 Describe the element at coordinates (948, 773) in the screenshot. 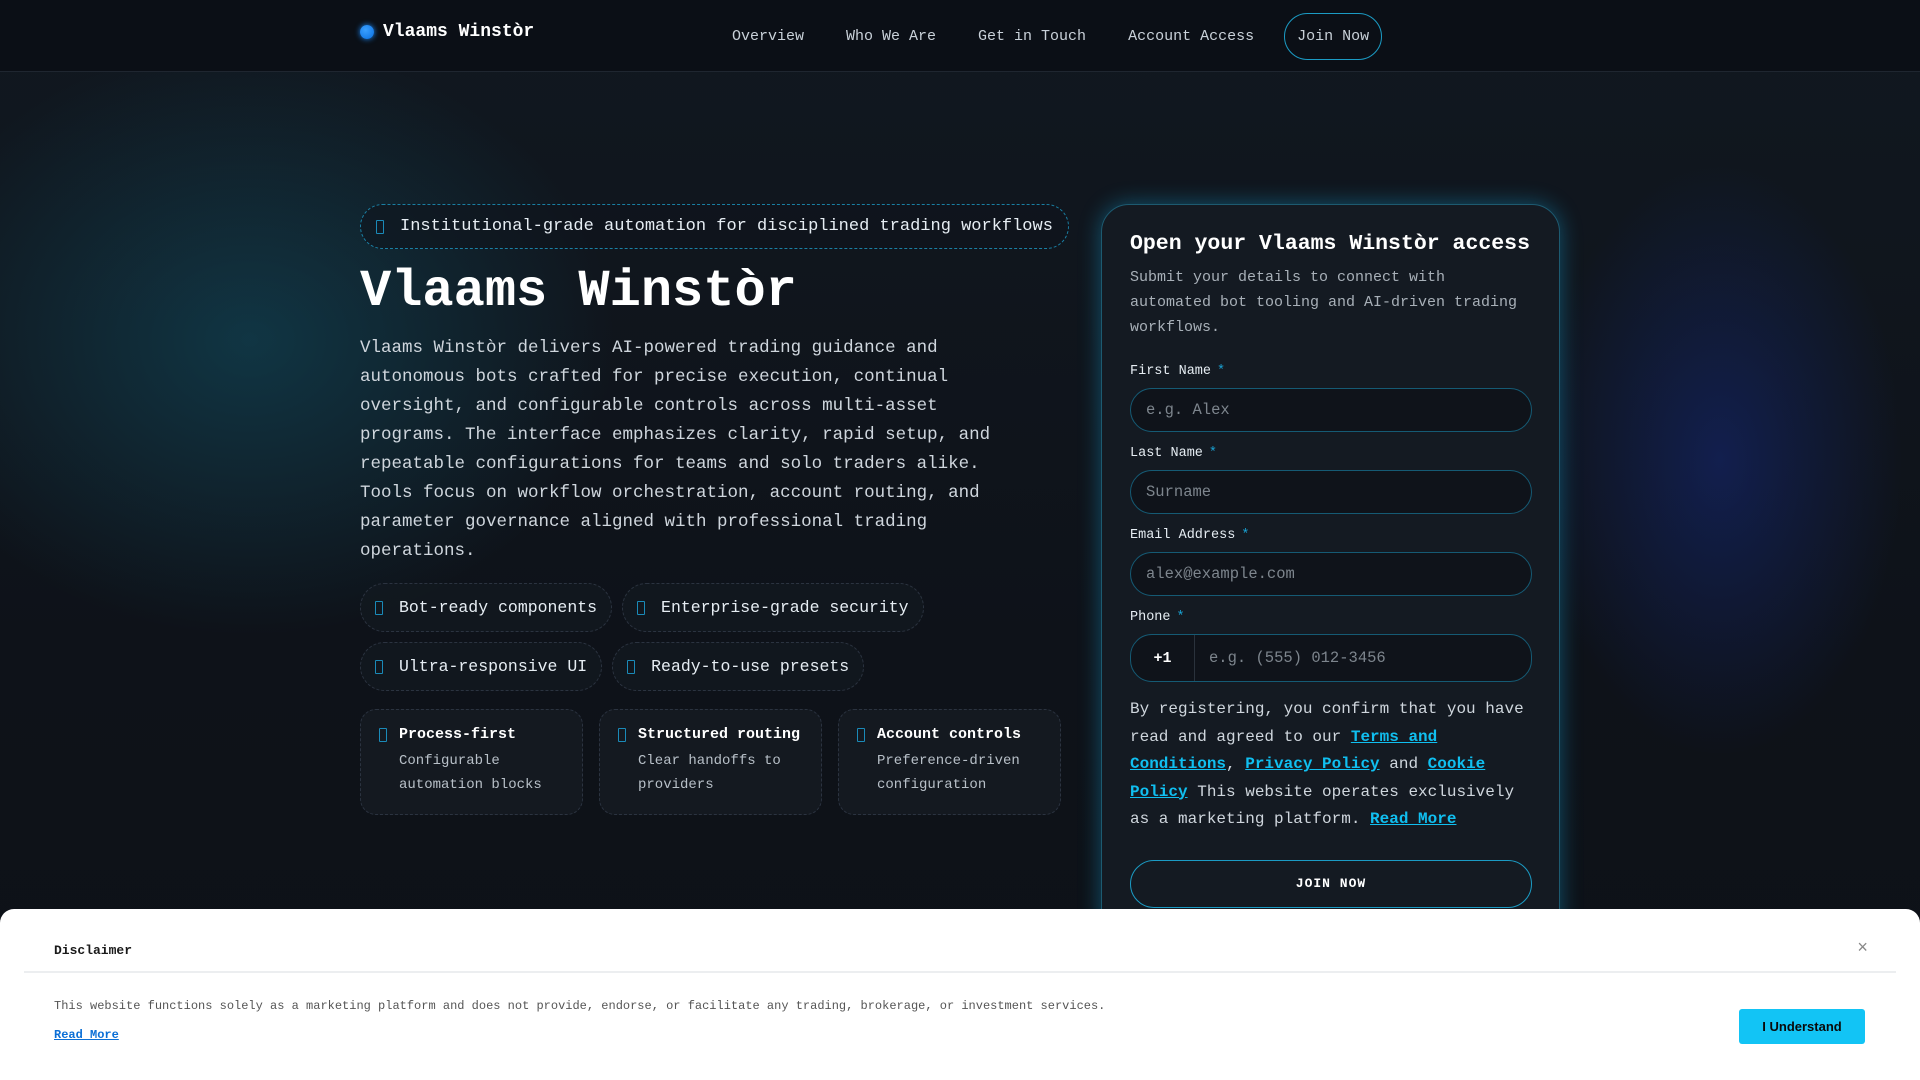

I see `feature-card-desc: Preference-driven configuration` at that location.